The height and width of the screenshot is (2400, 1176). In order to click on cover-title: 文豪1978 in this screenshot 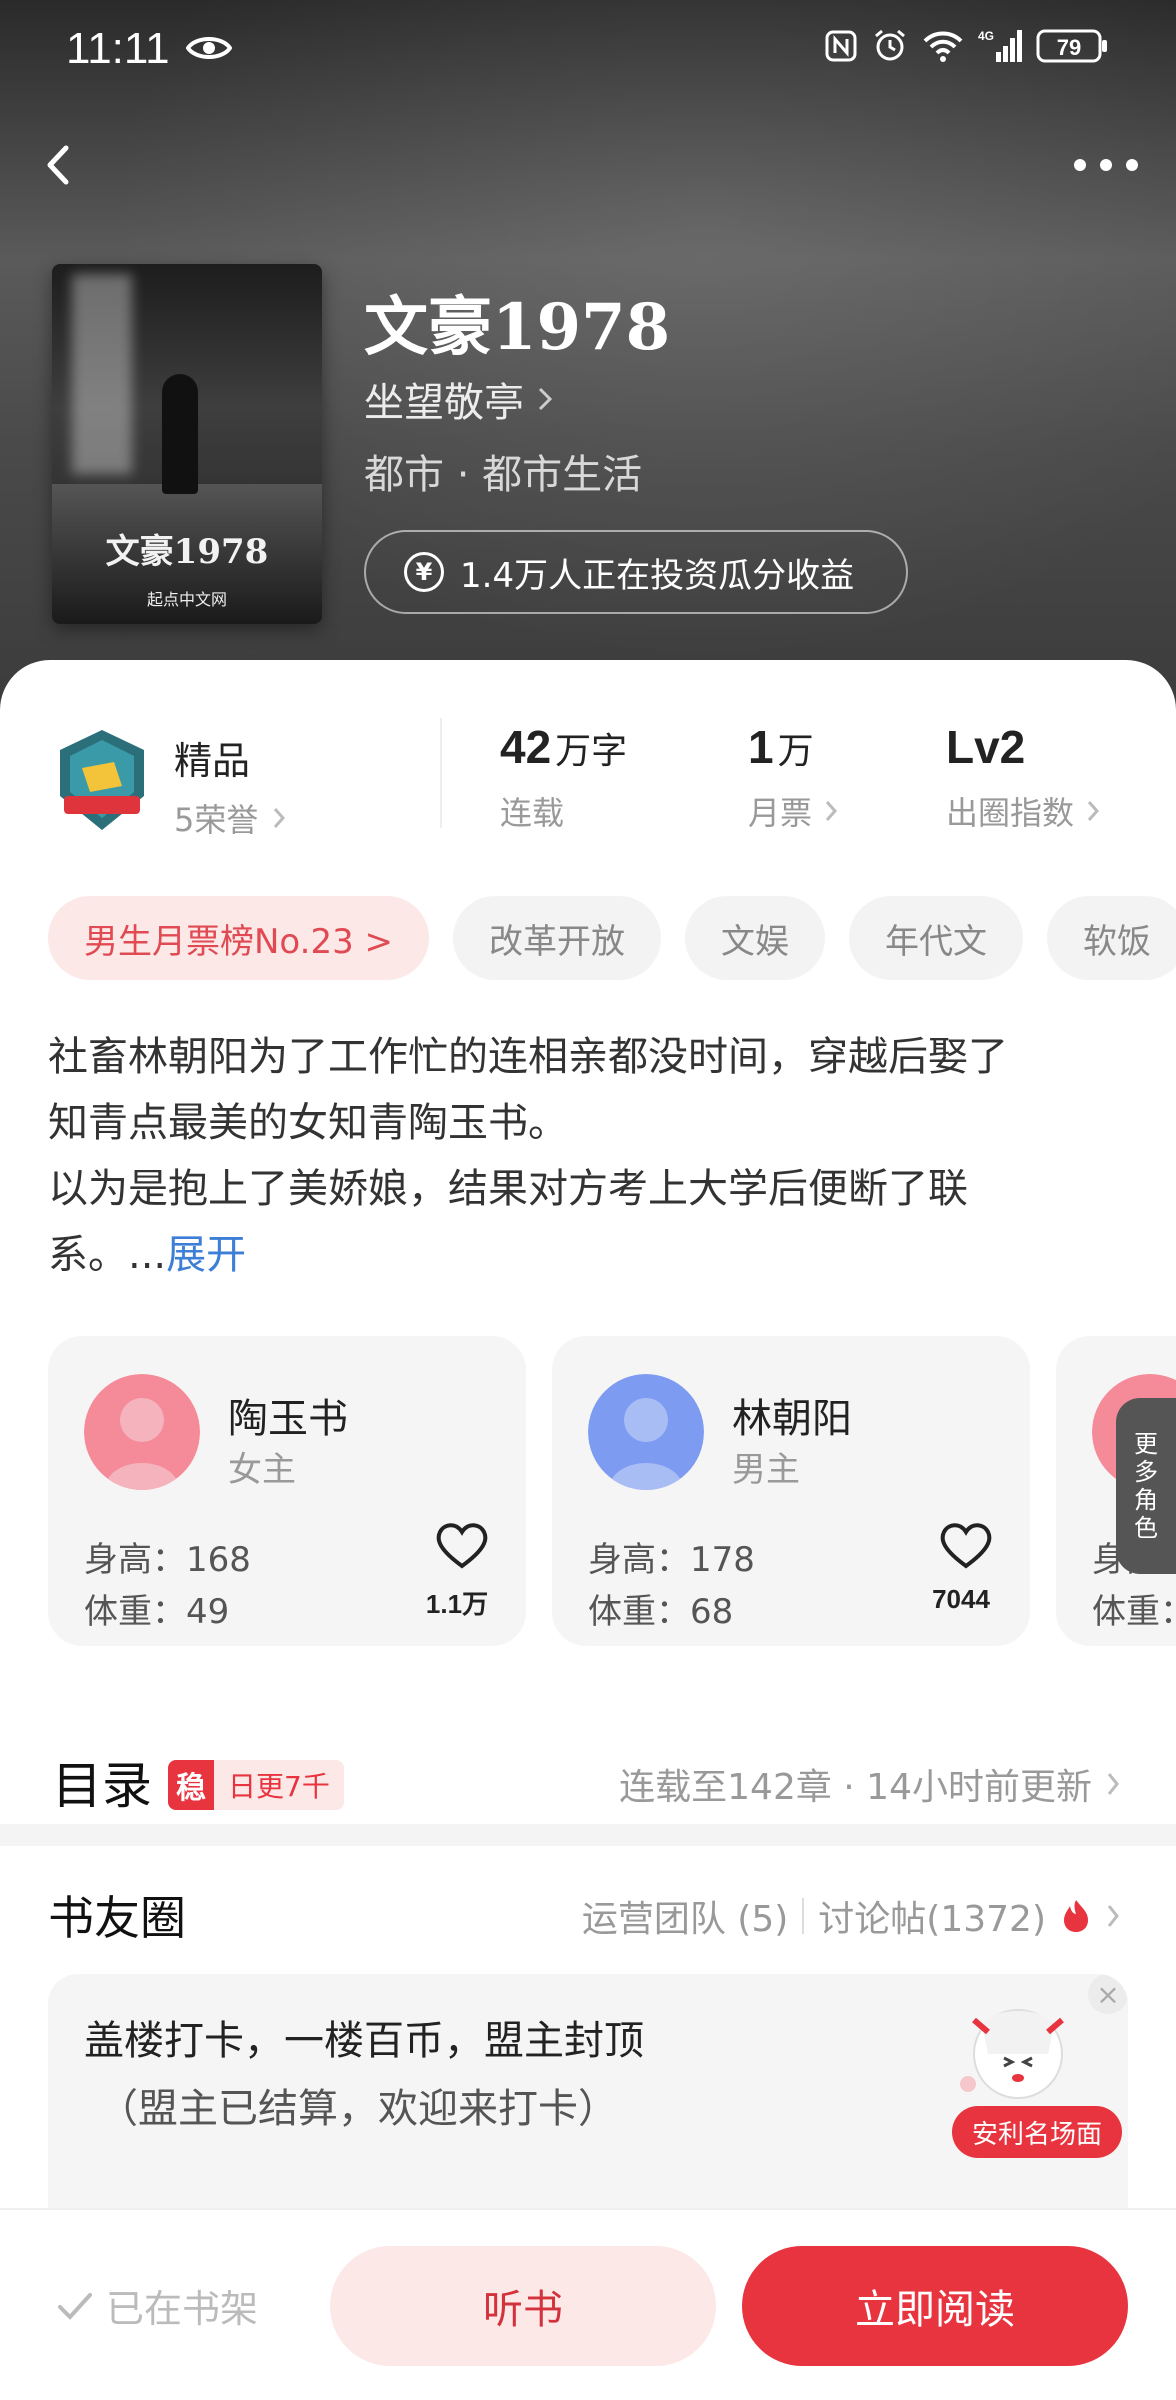, I will do `click(187, 552)`.